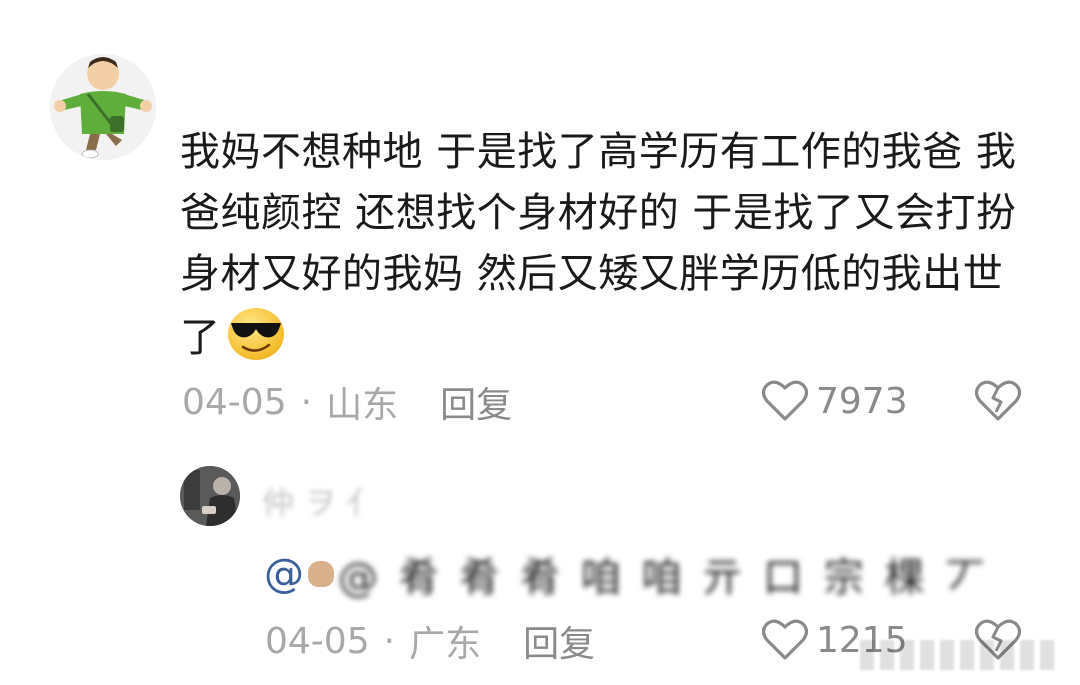 The width and height of the screenshot is (1080, 685). I want to click on comment-meta: 04-05 · 山东 回复, so click(347, 403).